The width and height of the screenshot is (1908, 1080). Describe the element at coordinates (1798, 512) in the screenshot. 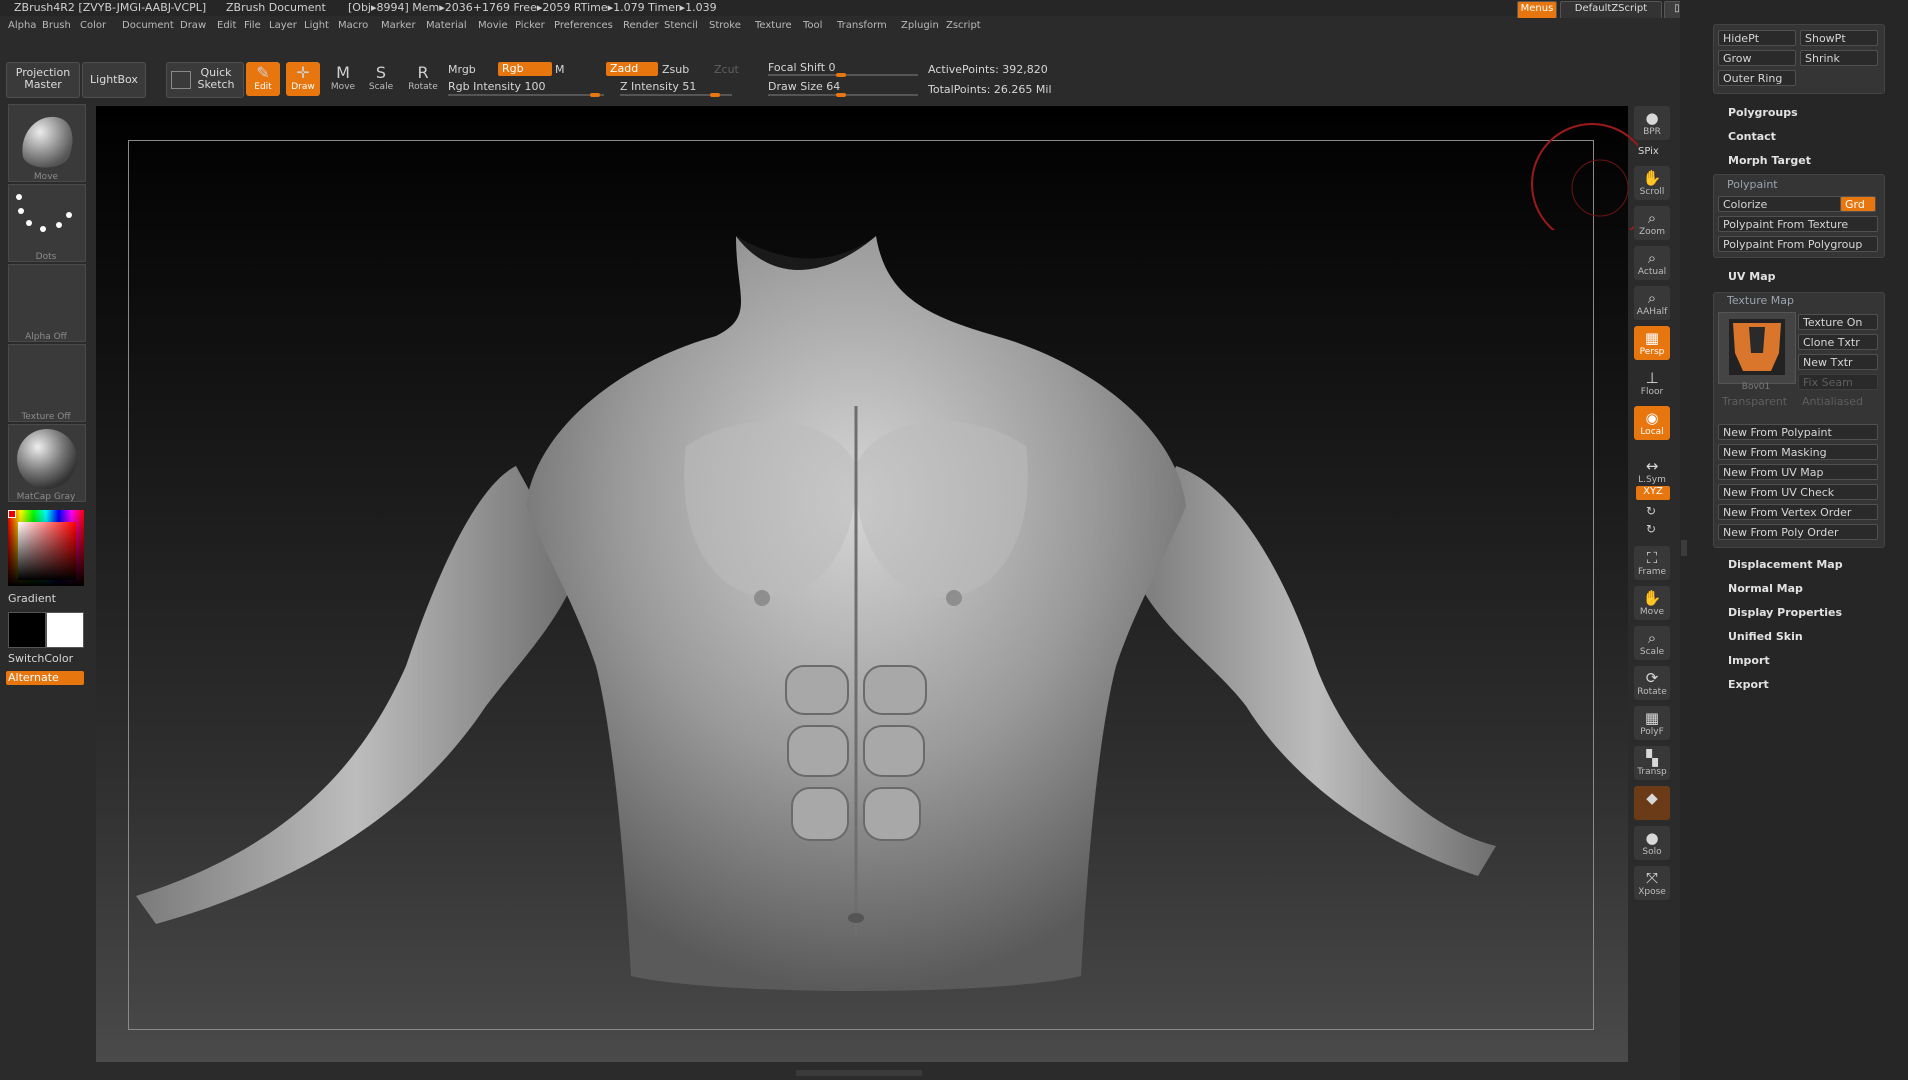

I see `new-from-vertex-order-button: New From Vertex Order` at that location.